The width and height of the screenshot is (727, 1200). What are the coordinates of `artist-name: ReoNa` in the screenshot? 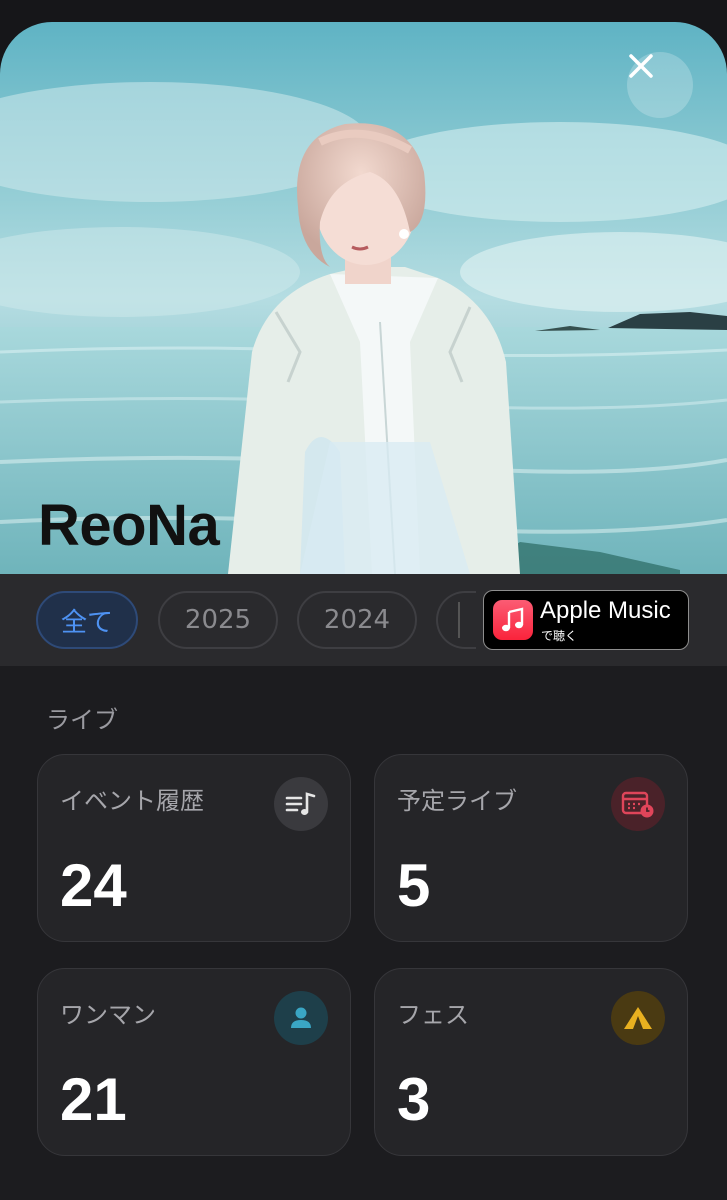 It's located at (129, 525).